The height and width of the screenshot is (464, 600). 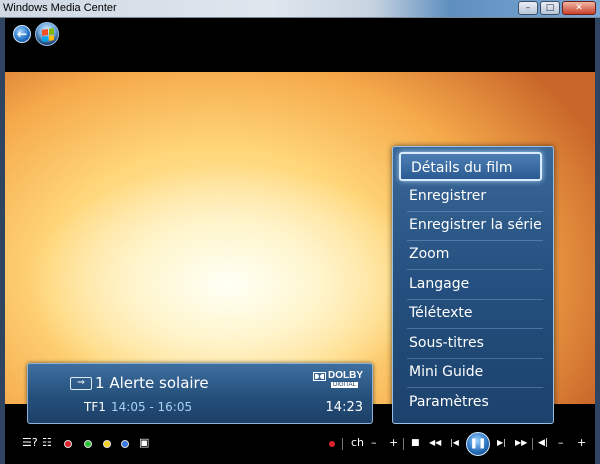 What do you see at coordinates (300, 444) in the screenshot?
I see `transport-controls: ☰? ☷ ▣ ch – + ■ ◀◀ |◀ ❚❚ ▶| ▶▶ ◀| – +` at bounding box center [300, 444].